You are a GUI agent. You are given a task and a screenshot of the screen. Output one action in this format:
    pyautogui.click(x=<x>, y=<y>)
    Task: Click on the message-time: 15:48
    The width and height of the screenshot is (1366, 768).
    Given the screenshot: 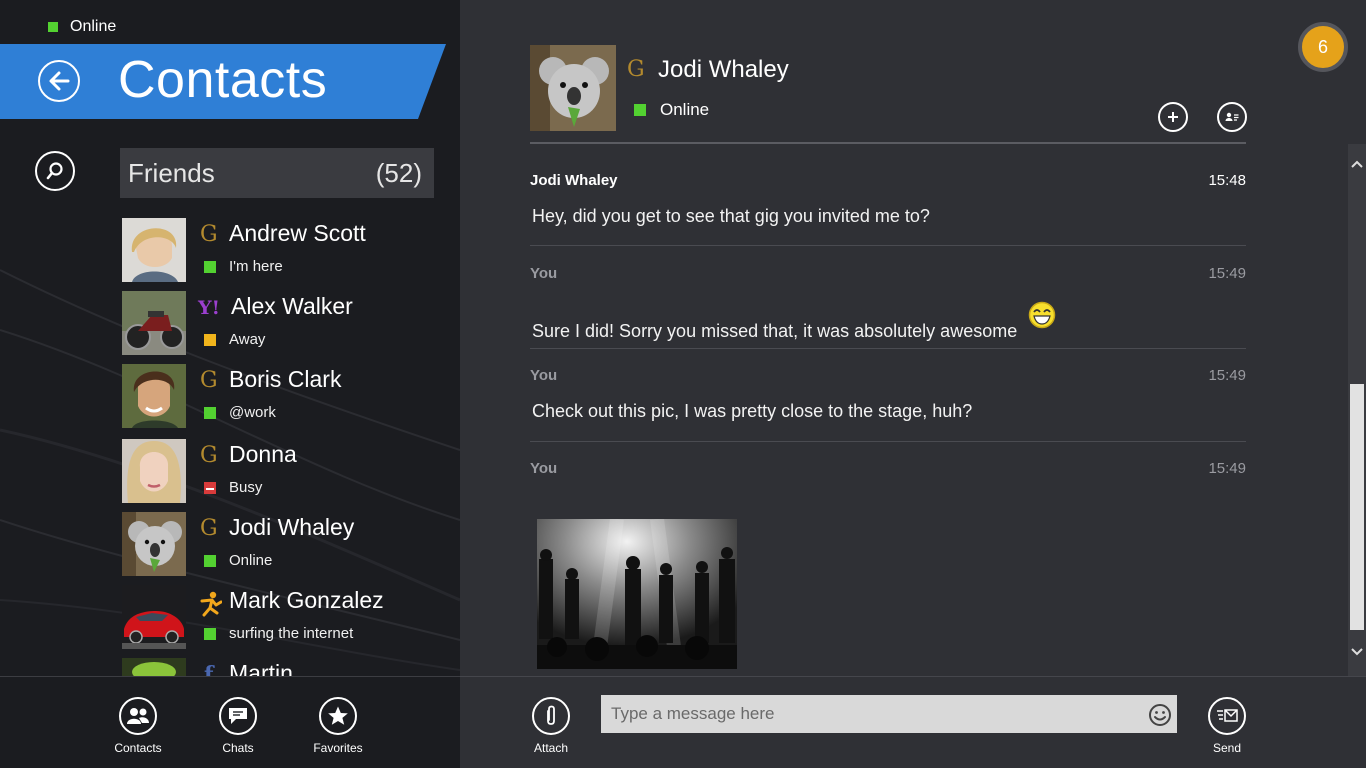 What is the action you would take?
    pyautogui.click(x=1227, y=180)
    